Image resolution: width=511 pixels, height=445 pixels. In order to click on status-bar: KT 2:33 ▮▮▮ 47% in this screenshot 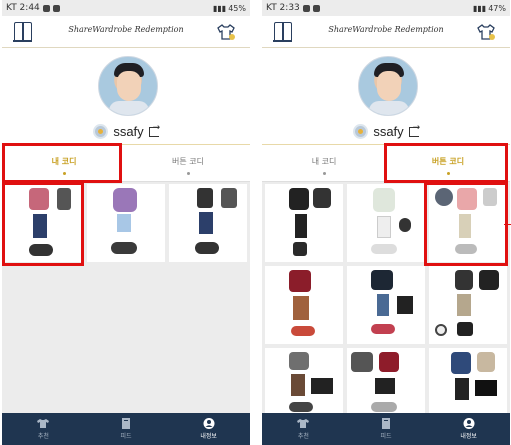, I will do `click(386, 8)`.